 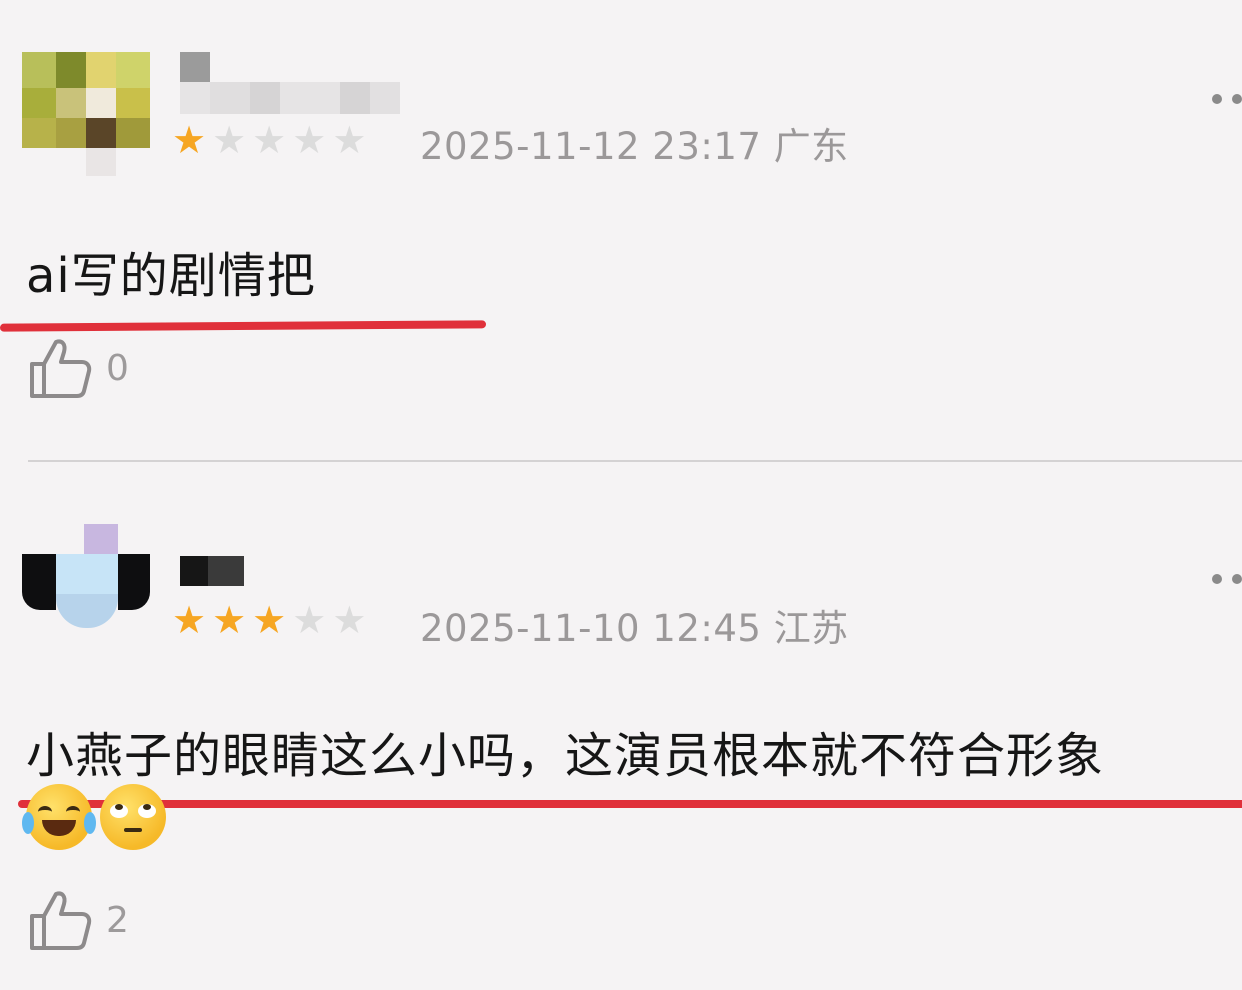 I want to click on laughing-crying-emoji, so click(x=59, y=817).